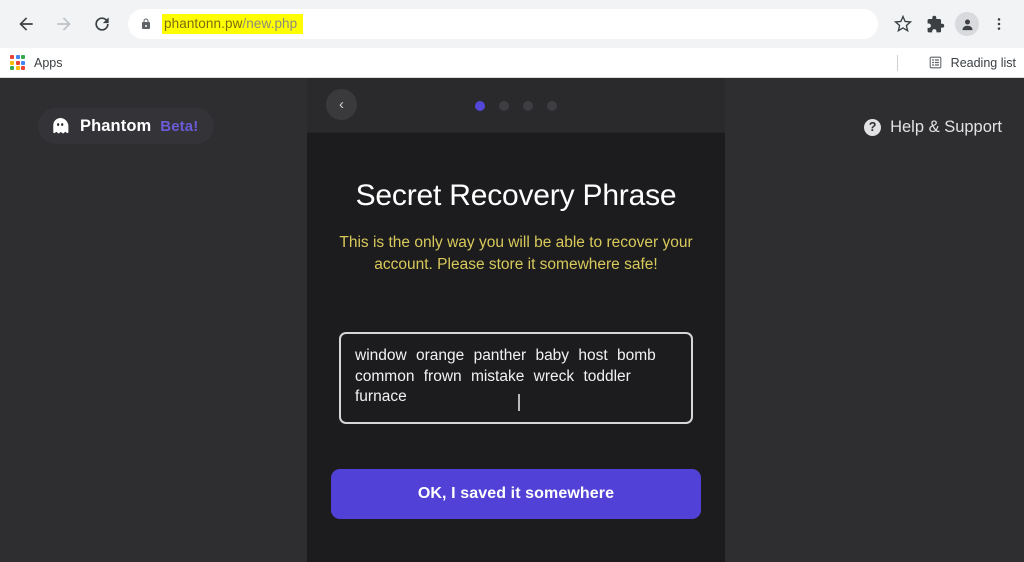  I want to click on phantom-ghost-icon, so click(60, 126).